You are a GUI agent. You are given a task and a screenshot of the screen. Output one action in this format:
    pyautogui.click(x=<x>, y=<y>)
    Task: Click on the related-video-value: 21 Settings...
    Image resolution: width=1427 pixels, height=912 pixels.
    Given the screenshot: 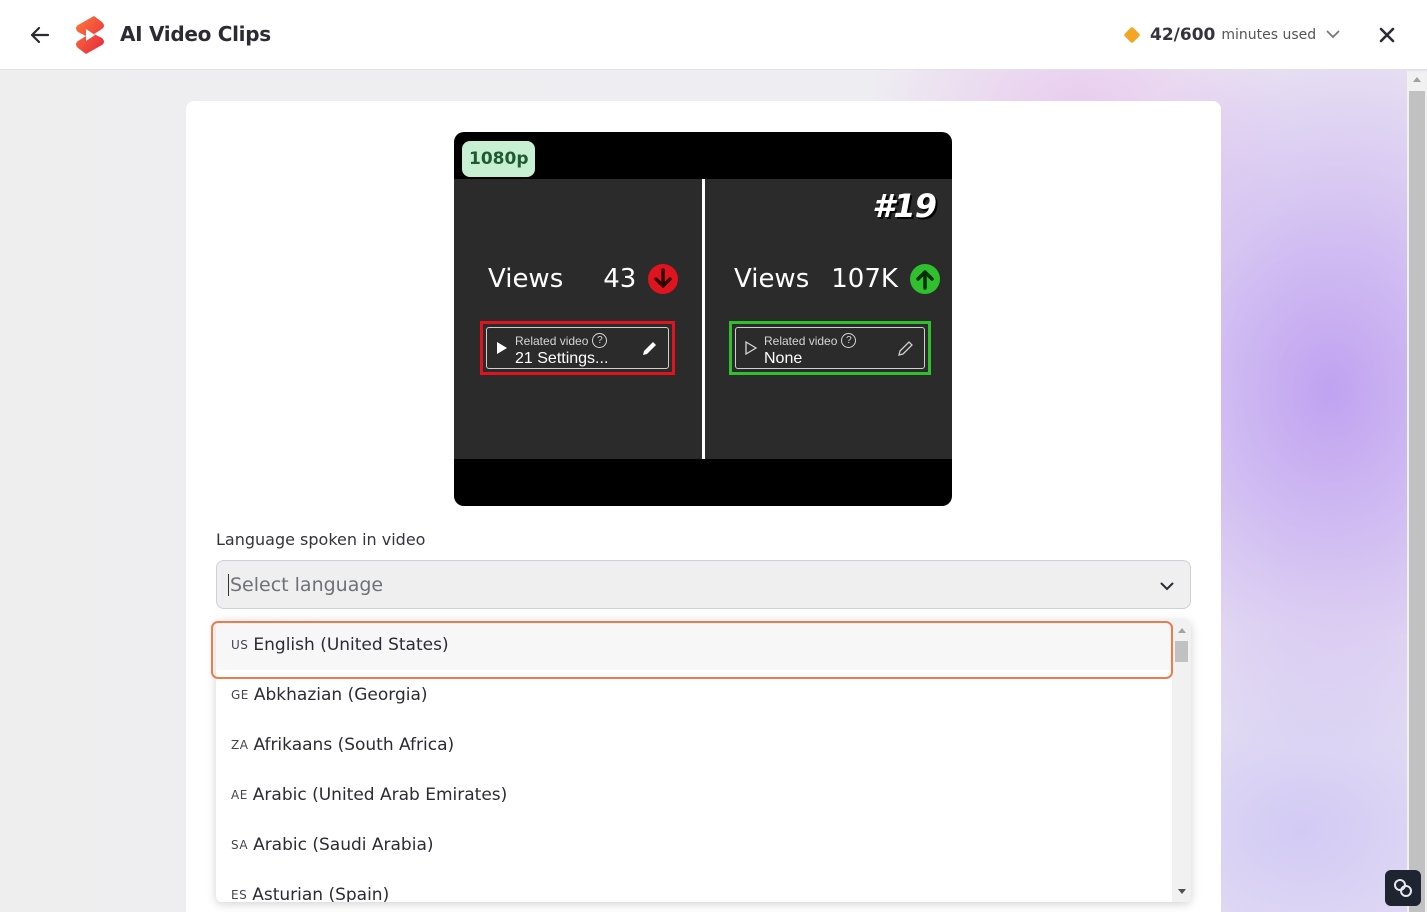 What is the action you would take?
    pyautogui.click(x=562, y=358)
    